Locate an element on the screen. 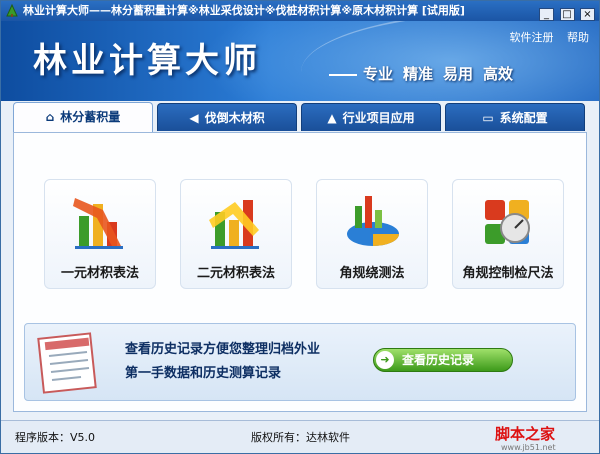 Image resolution: width=600 pixels, height=454 pixels. feature-label: 二元材积表法 is located at coordinates (235, 273).